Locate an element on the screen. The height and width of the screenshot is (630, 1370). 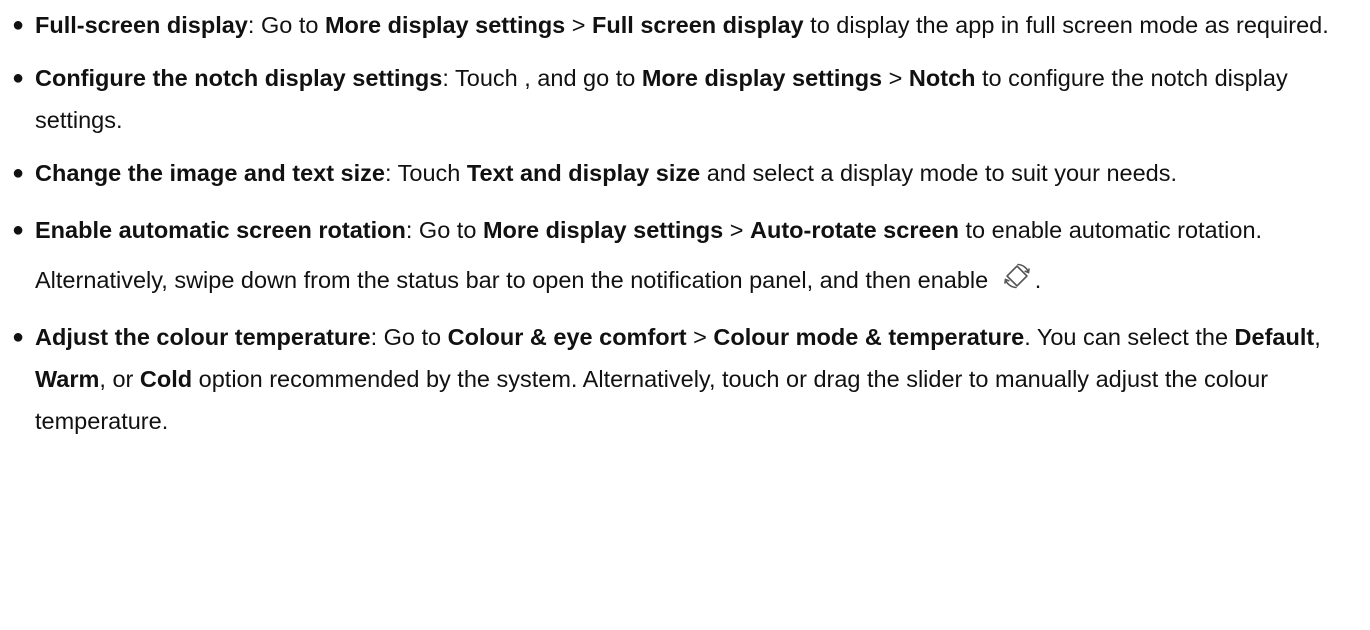
item-text: . You can select the is located at coordinates (1129, 337).